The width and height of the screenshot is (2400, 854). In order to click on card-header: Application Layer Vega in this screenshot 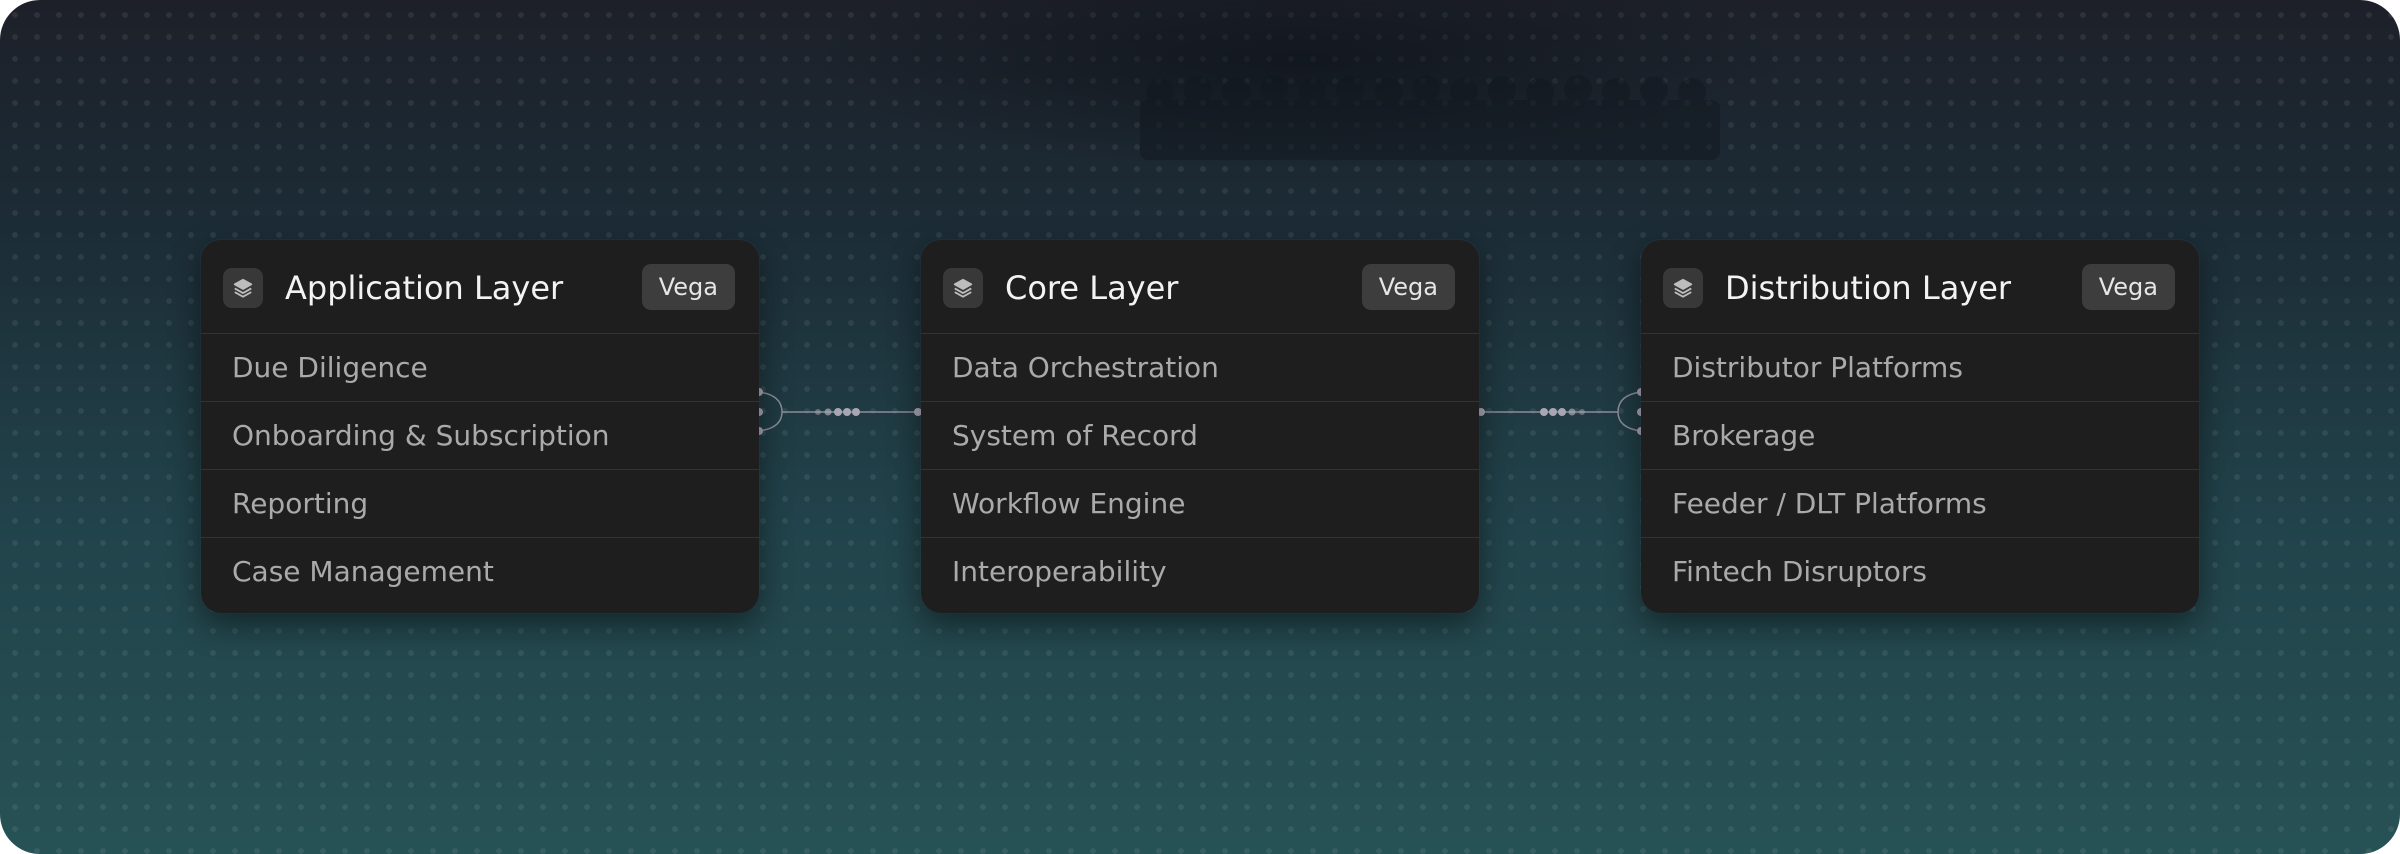, I will do `click(480, 287)`.